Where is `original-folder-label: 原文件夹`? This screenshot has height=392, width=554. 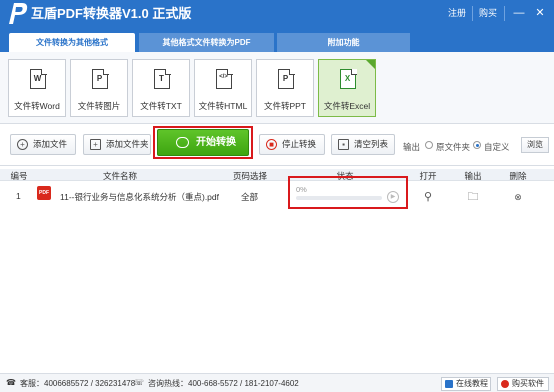 original-folder-label: 原文件夹 is located at coordinates (453, 147).